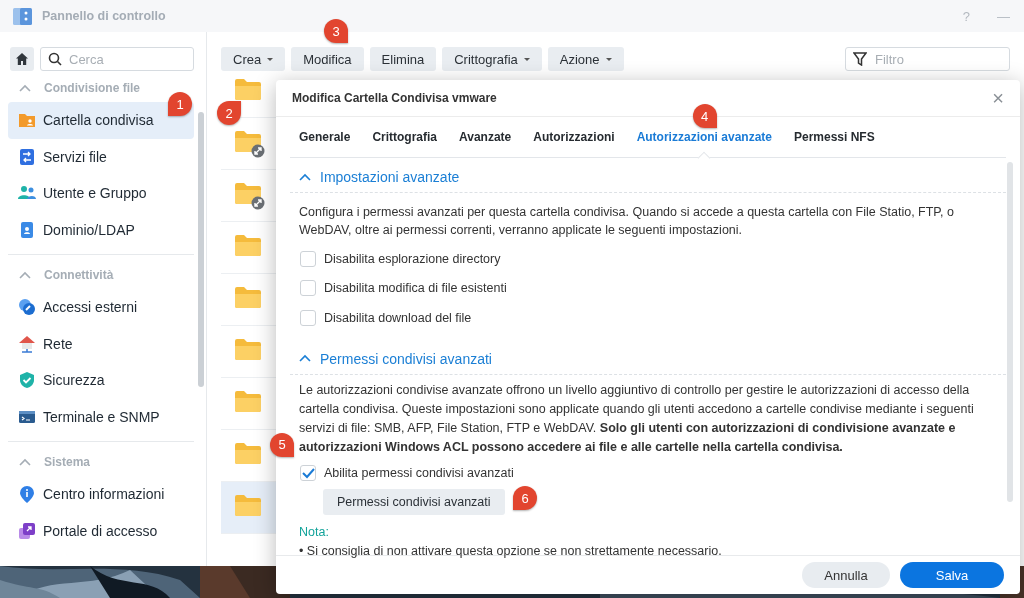 The width and height of the screenshot is (1024, 598). I want to click on dialog-title: Modifica Cartella Condivisa vmware, so click(394, 98).